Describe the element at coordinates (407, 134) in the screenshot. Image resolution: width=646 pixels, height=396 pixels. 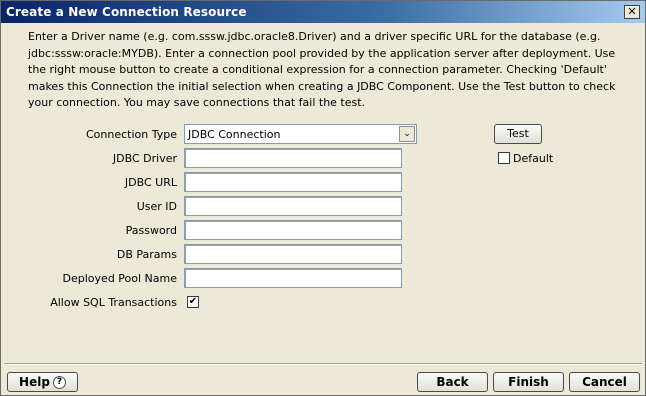
I see `chevron-down-icon: ⌄` at that location.